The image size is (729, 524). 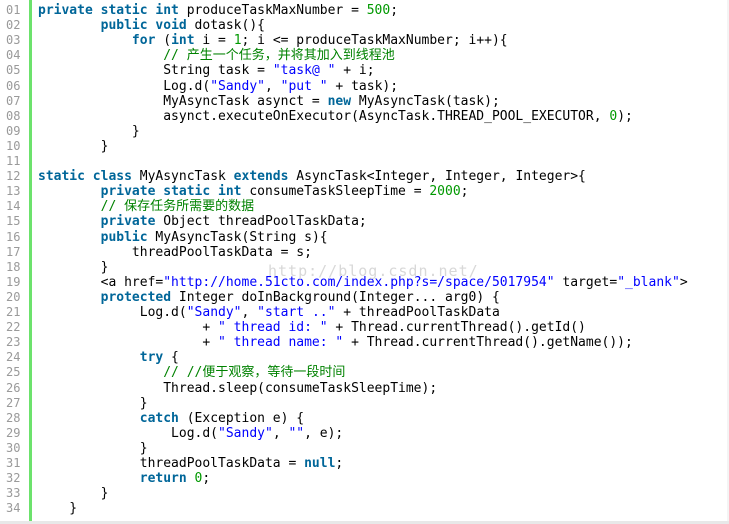 I want to click on line-number: 17, so click(x=13, y=251).